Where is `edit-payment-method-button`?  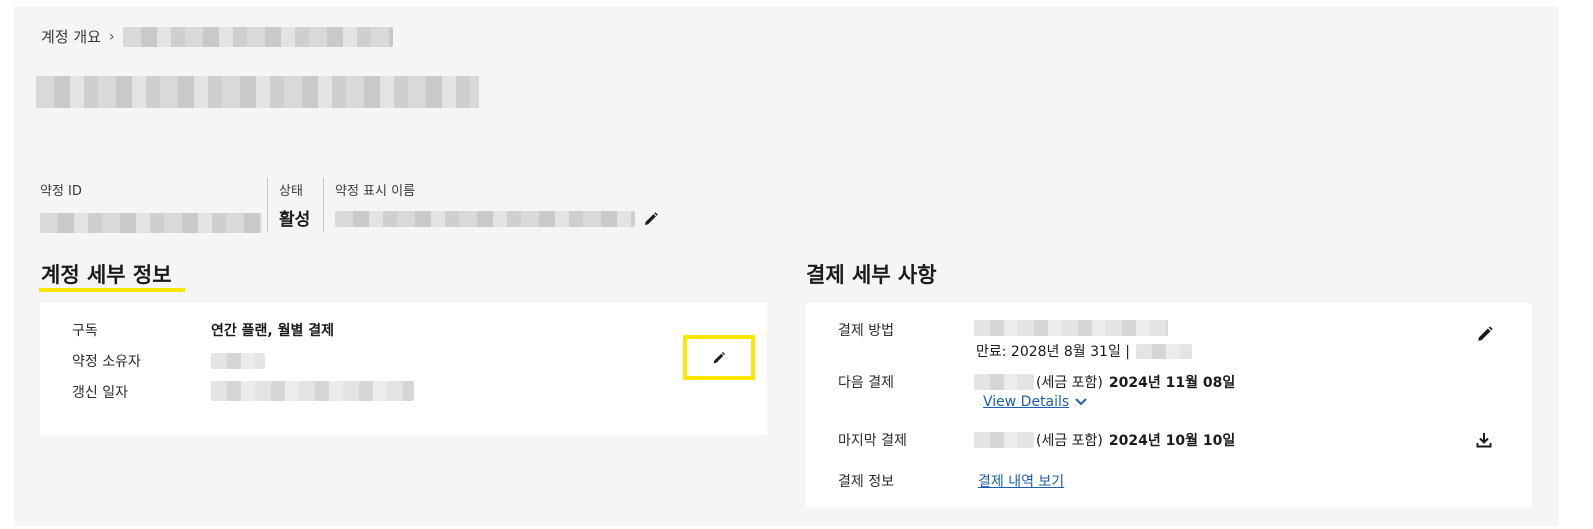
edit-payment-method-button is located at coordinates (1485, 336).